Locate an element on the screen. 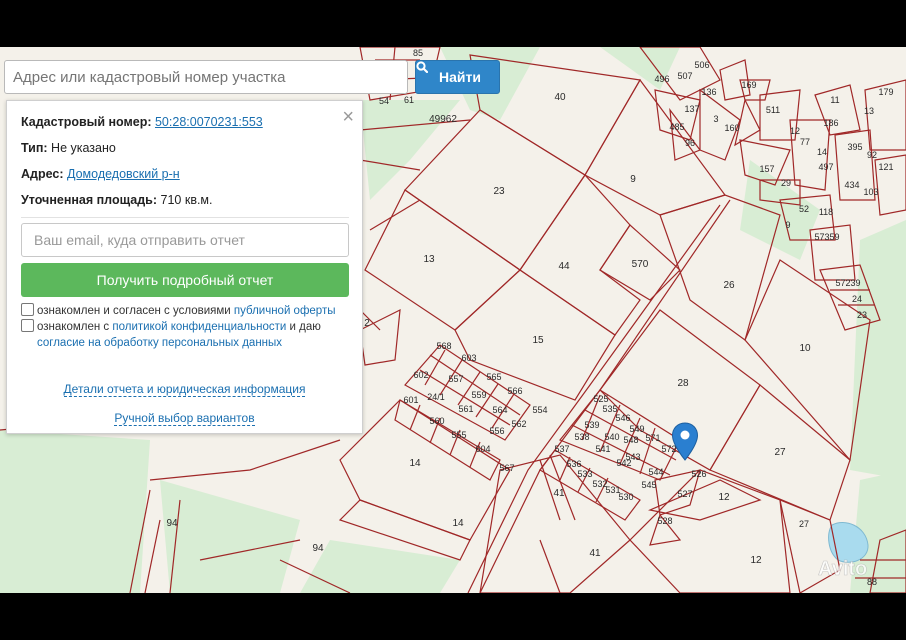  parcel-label: 564 is located at coordinates (499, 410).